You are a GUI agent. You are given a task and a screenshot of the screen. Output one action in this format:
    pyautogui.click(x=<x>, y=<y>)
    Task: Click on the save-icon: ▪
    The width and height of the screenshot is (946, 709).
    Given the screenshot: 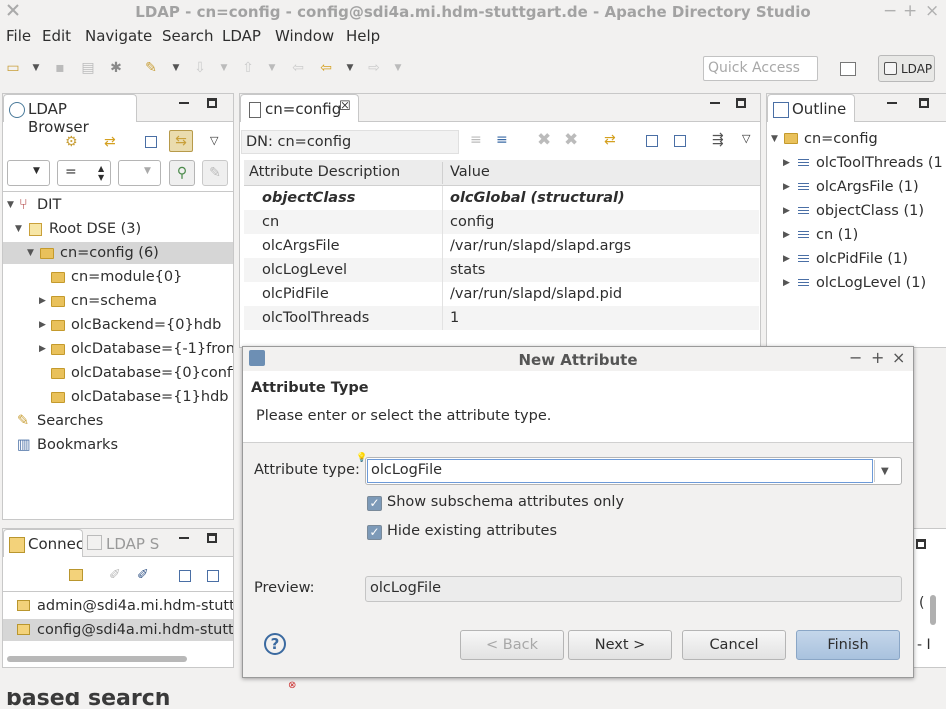 What is the action you would take?
    pyautogui.click(x=60, y=68)
    